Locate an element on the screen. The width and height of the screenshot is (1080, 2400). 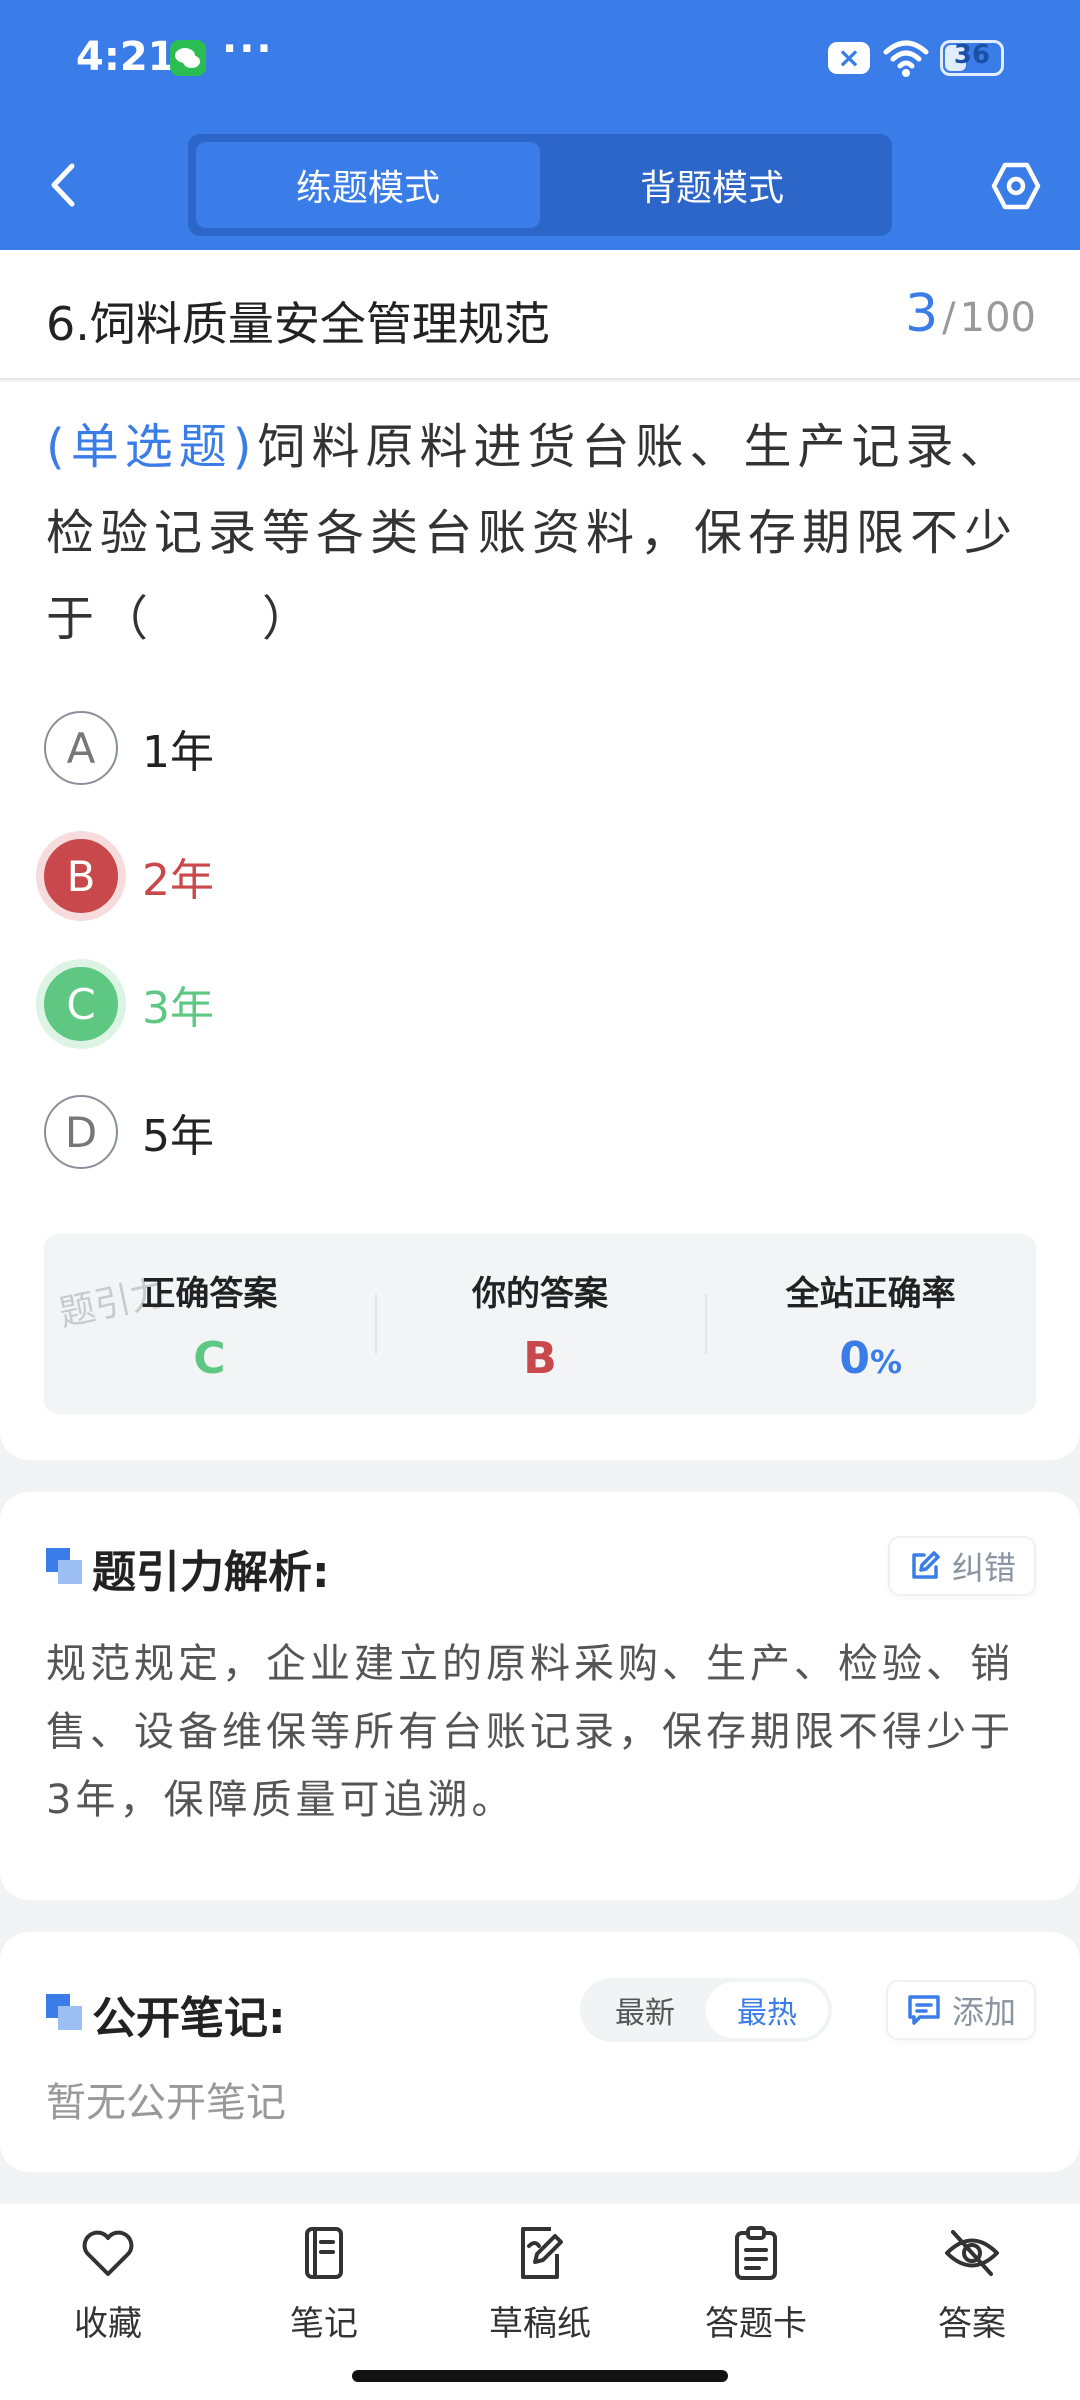
battery-level: 36 is located at coordinates (972, 55).